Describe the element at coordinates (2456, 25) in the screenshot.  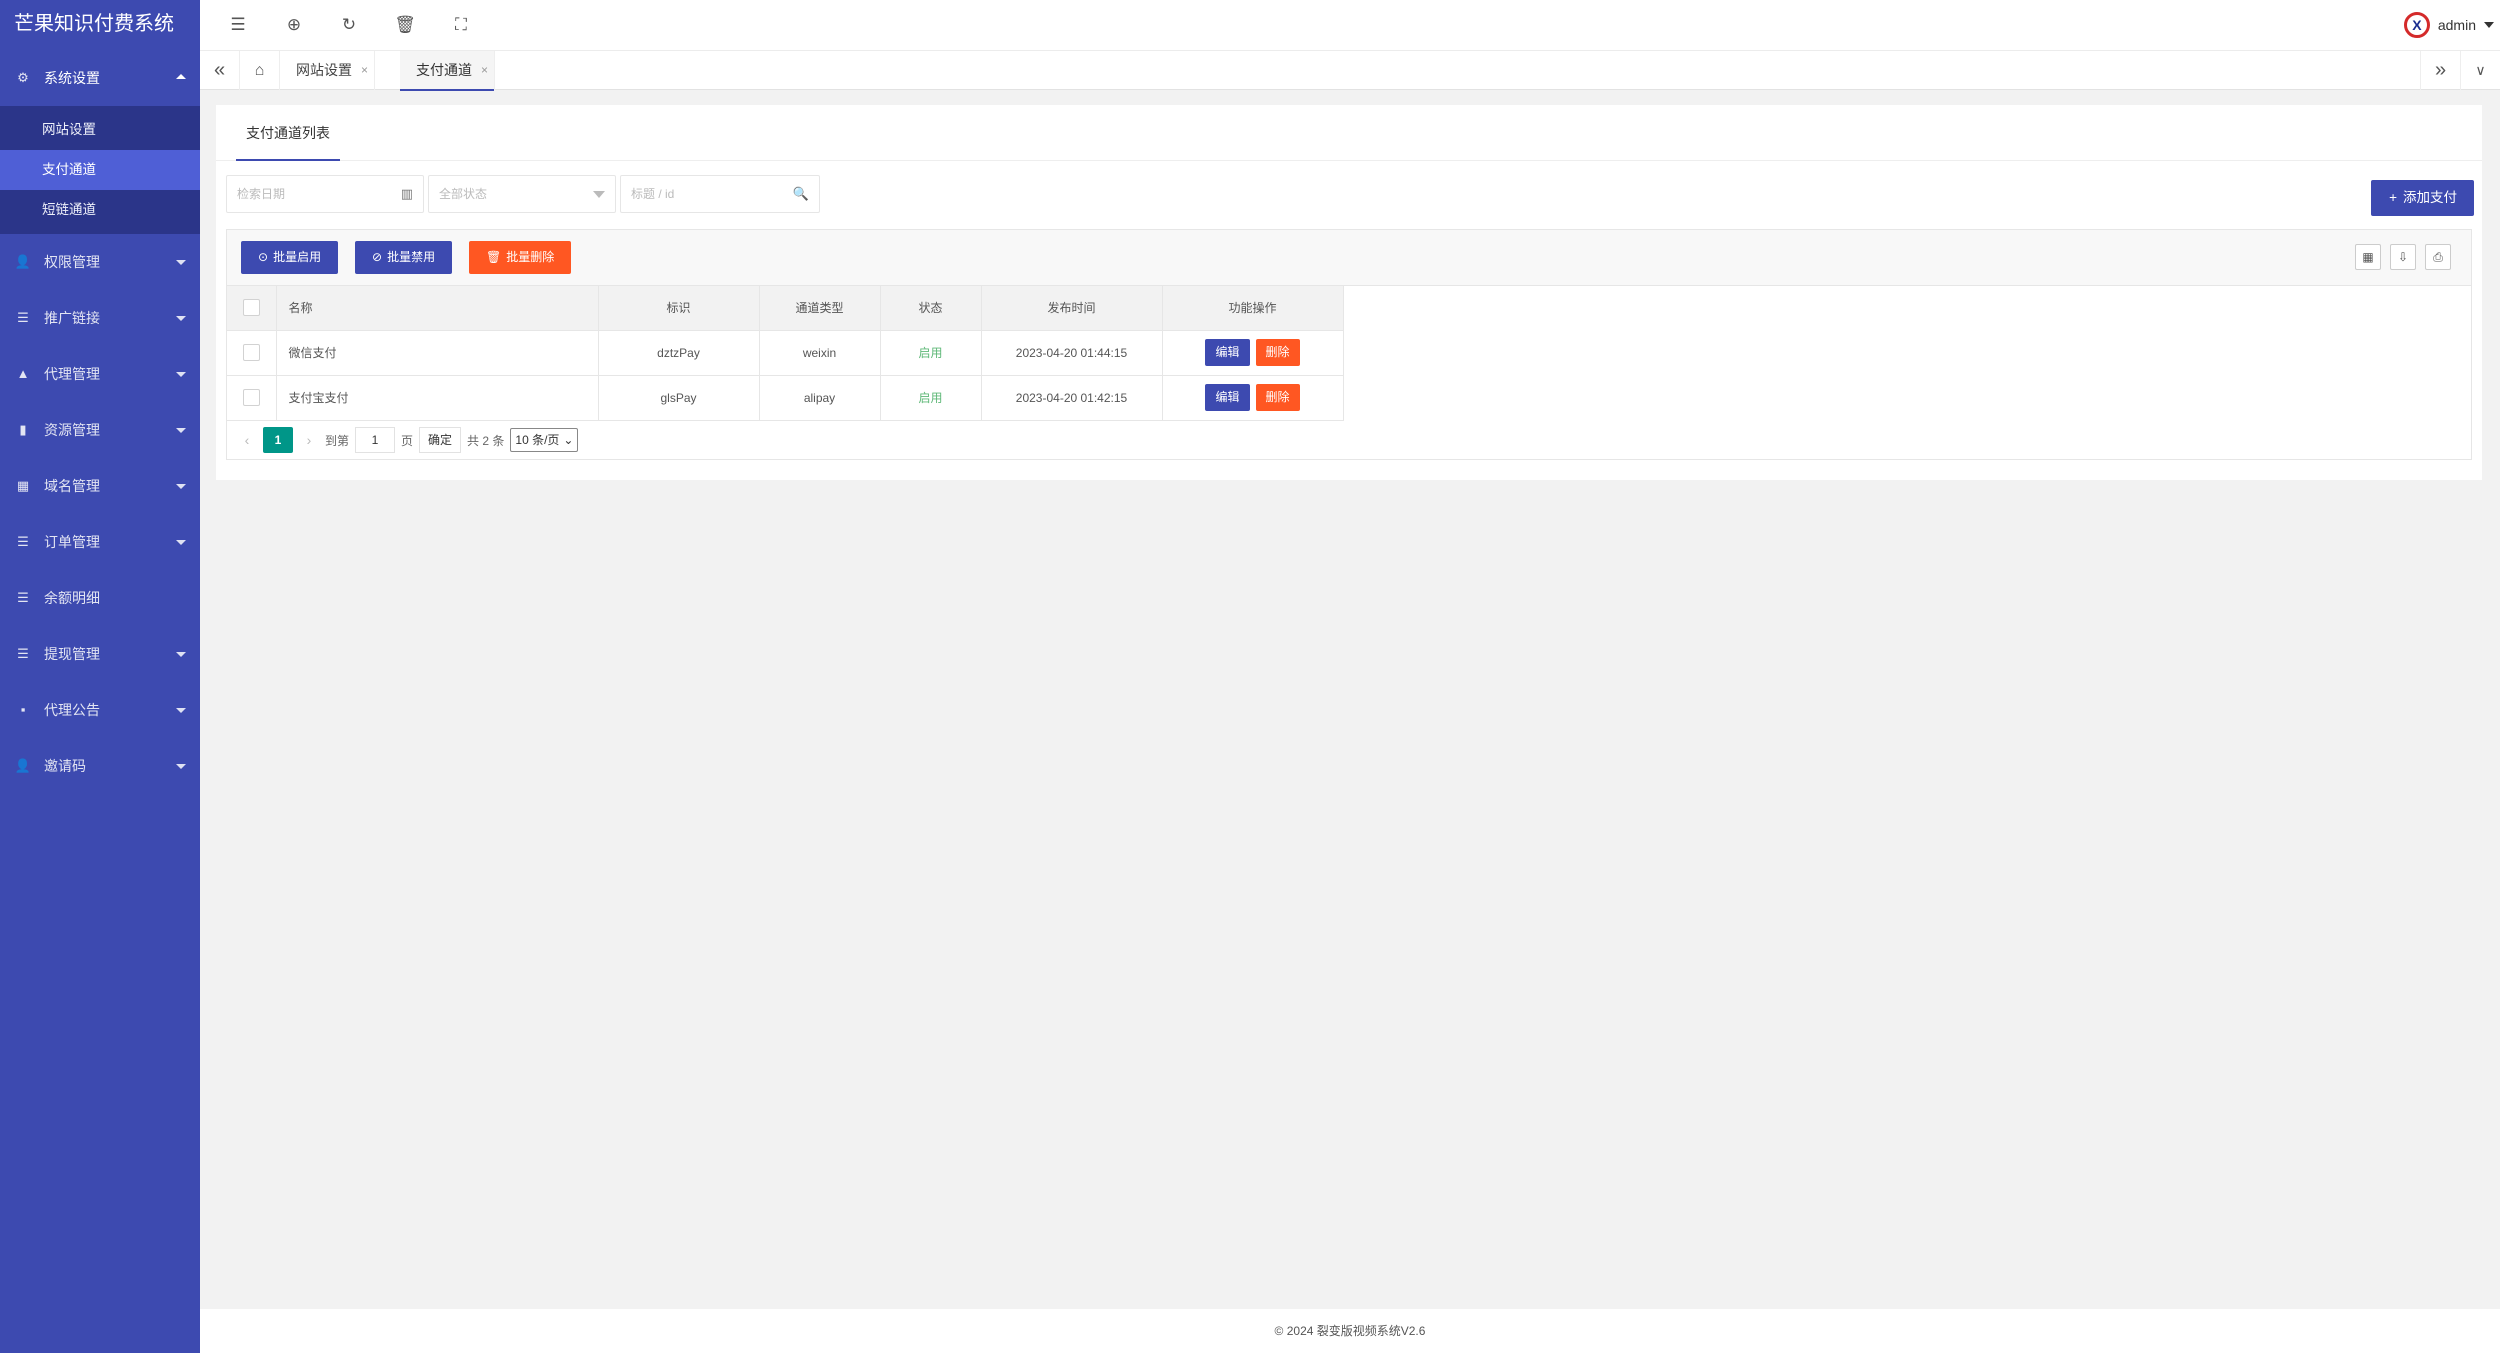
I see `user-name: admin` at that location.